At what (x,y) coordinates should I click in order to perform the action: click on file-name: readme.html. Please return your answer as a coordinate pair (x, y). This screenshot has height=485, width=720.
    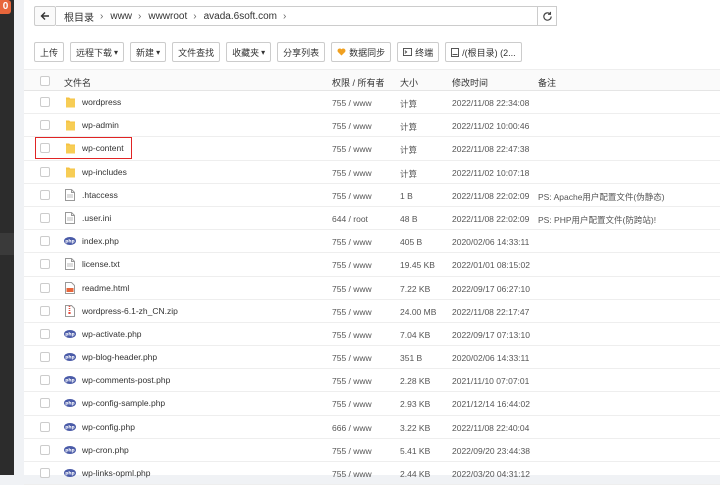
    Looking at the image, I should click on (105, 288).